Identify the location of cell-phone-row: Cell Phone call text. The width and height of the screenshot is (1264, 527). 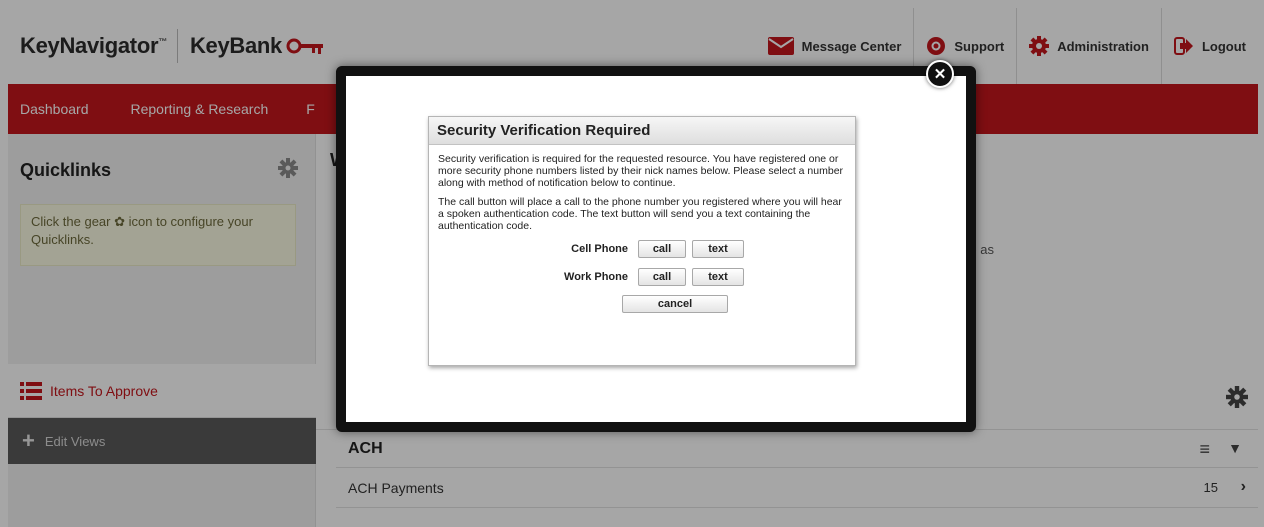
(642, 249).